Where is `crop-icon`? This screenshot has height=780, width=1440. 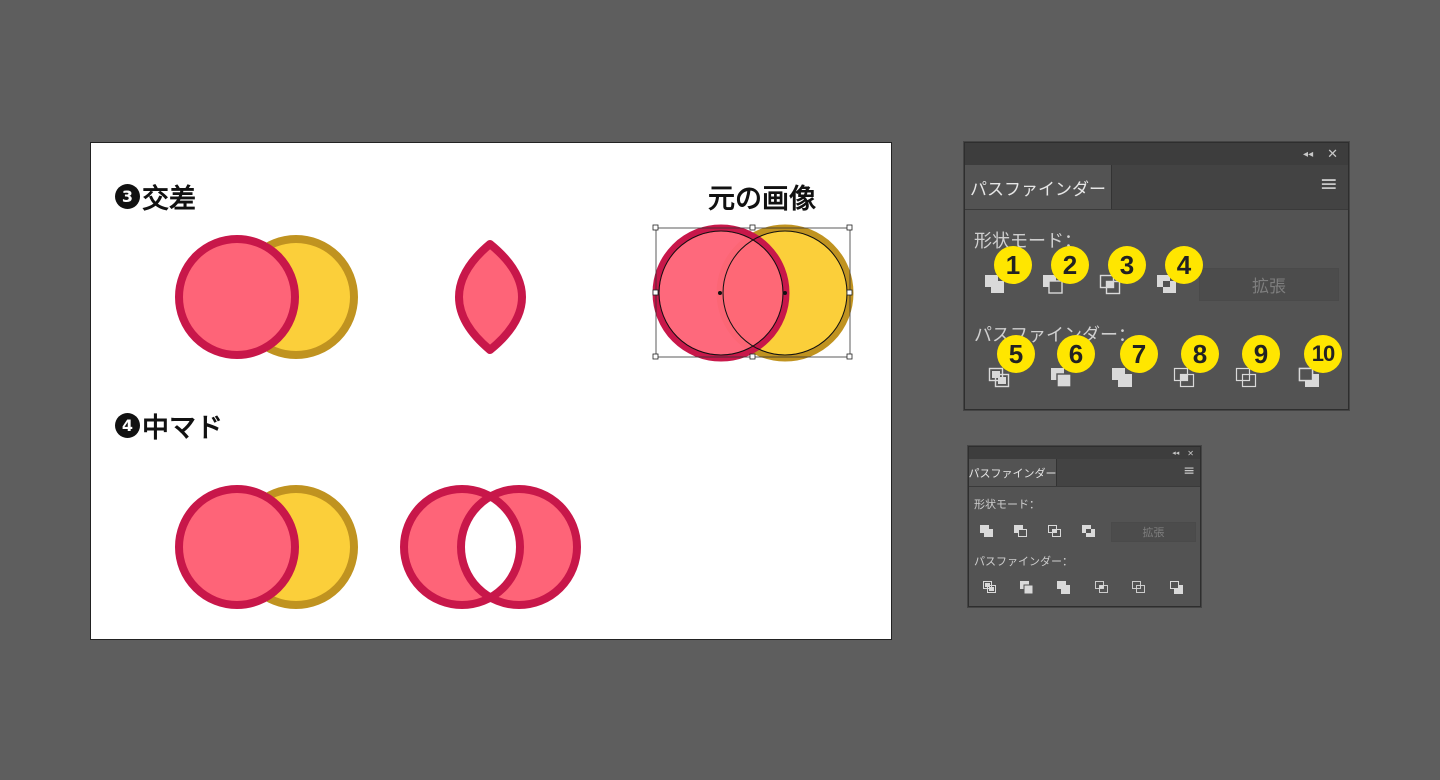
crop-icon is located at coordinates (1101, 587).